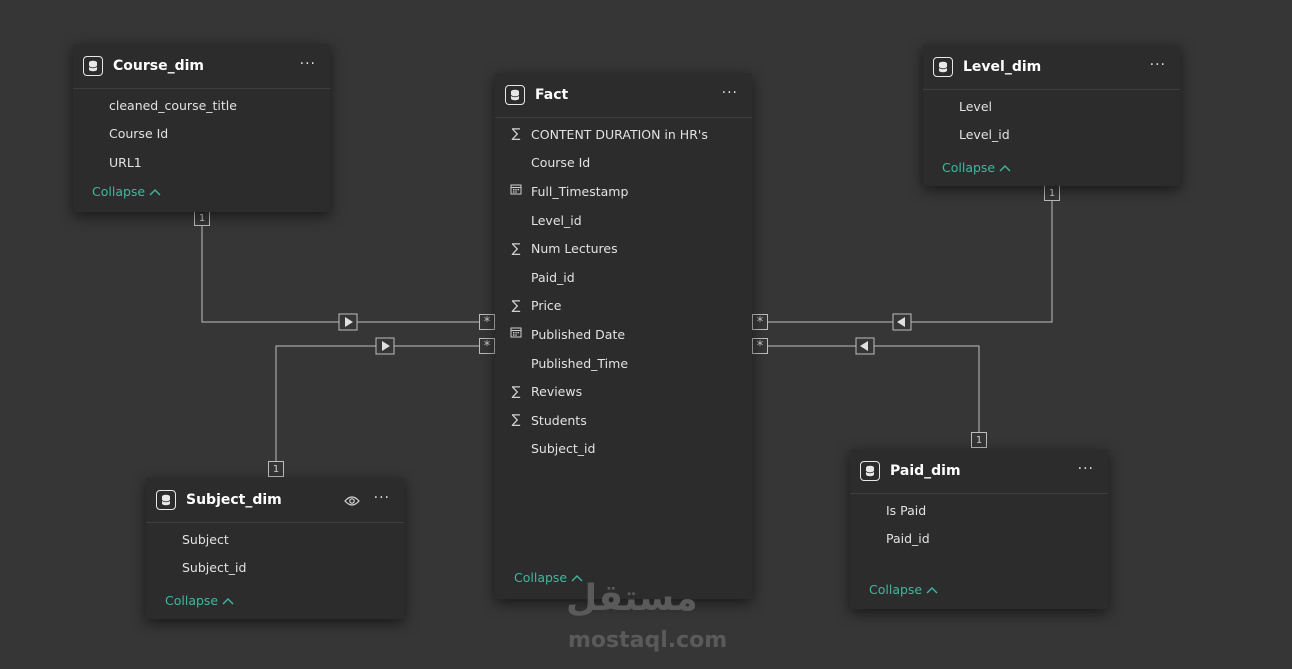 This screenshot has width=1292, height=669. Describe the element at coordinates (574, 249) in the screenshot. I see `field-name: Num Lectures` at that location.